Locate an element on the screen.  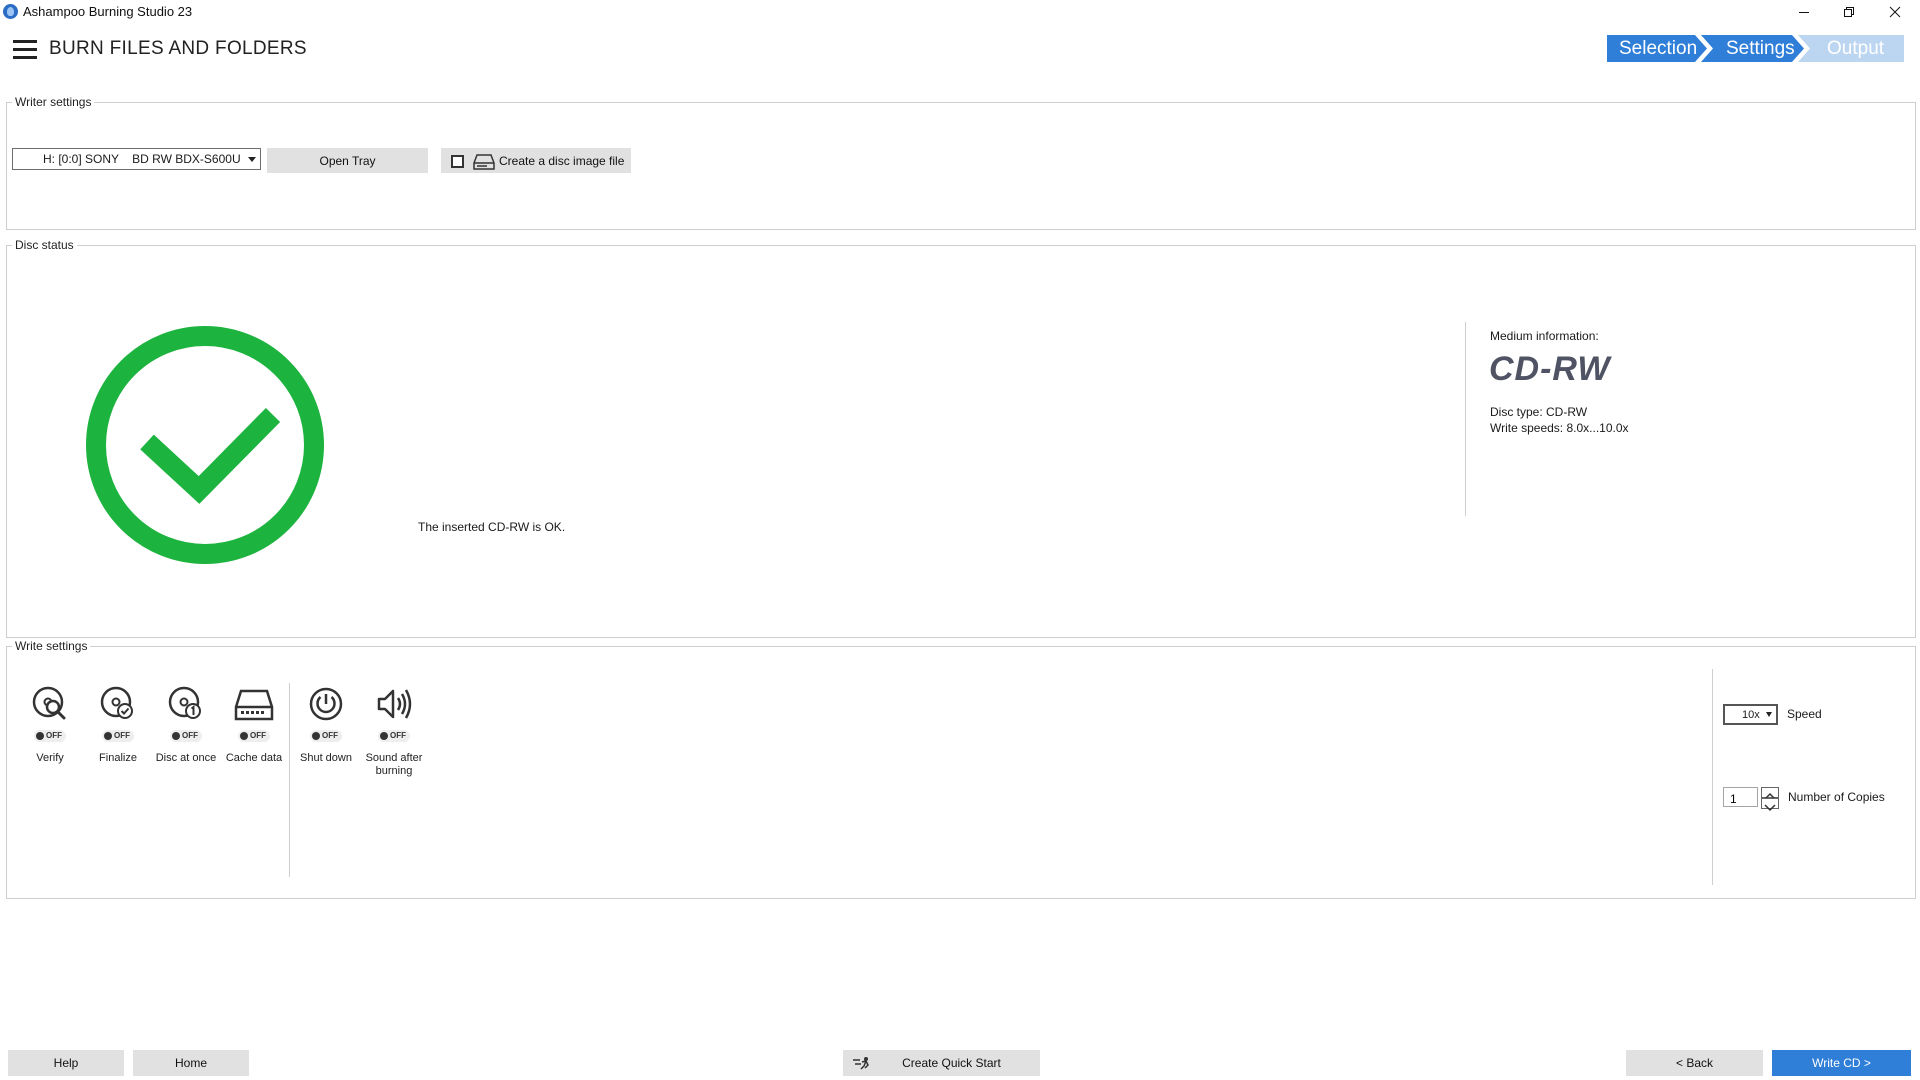
disc-at-once-icon is located at coordinates (184, 702).